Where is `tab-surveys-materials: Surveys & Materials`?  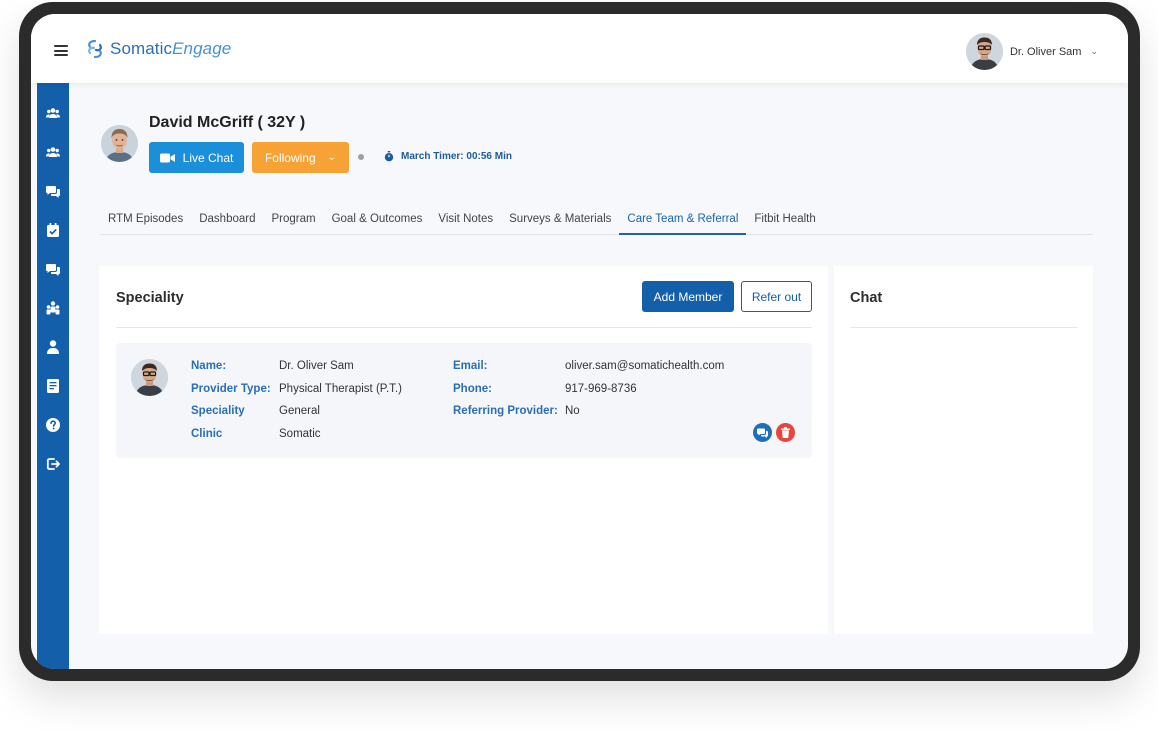
tab-surveys-materials: Surveys & Materials is located at coordinates (560, 221).